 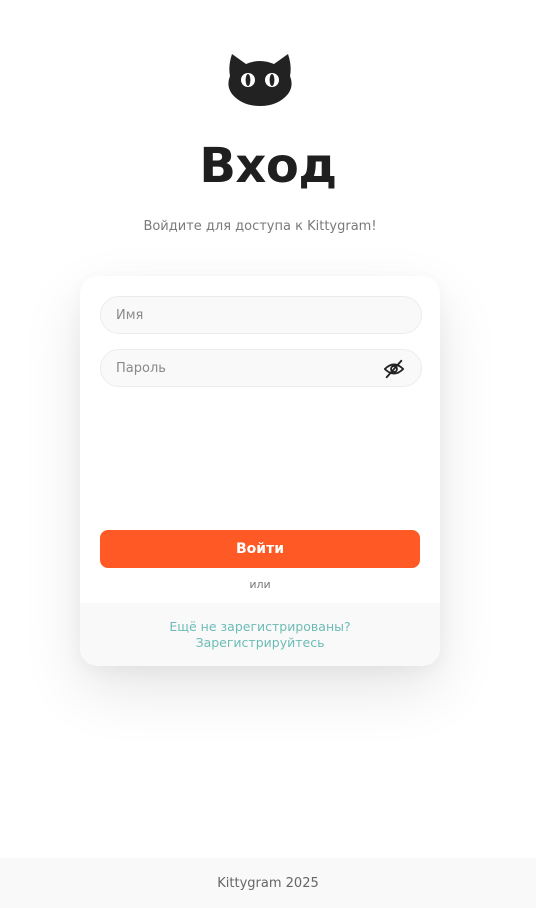 What do you see at coordinates (260, 642) in the screenshot?
I see `register-link-line2: Зарегистрируйтесь` at bounding box center [260, 642].